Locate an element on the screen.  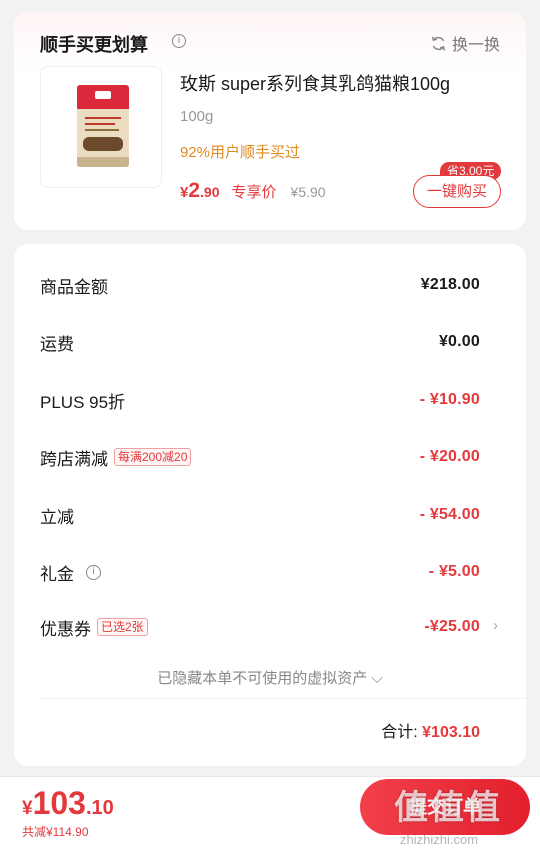
final-price-currency: ¥ is located at coordinates (27, 808).